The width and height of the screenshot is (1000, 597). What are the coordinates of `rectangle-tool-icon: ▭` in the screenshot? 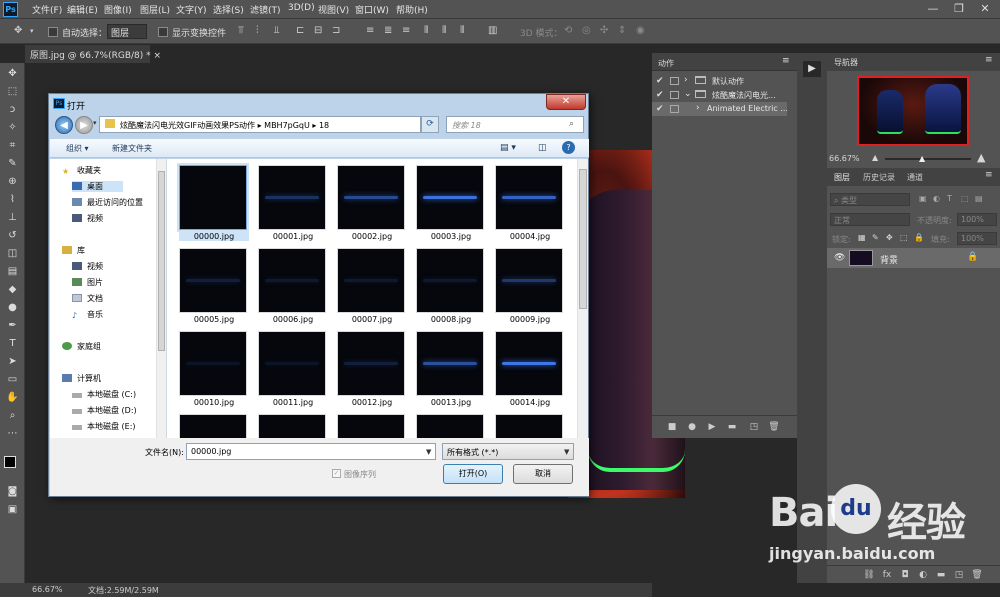 It's located at (12, 380).